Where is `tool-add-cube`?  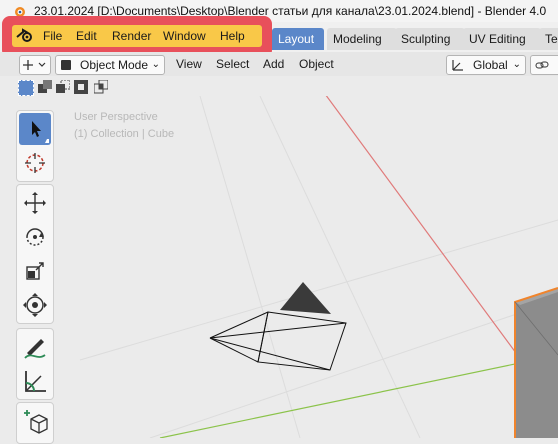
tool-add-cube is located at coordinates (35, 421).